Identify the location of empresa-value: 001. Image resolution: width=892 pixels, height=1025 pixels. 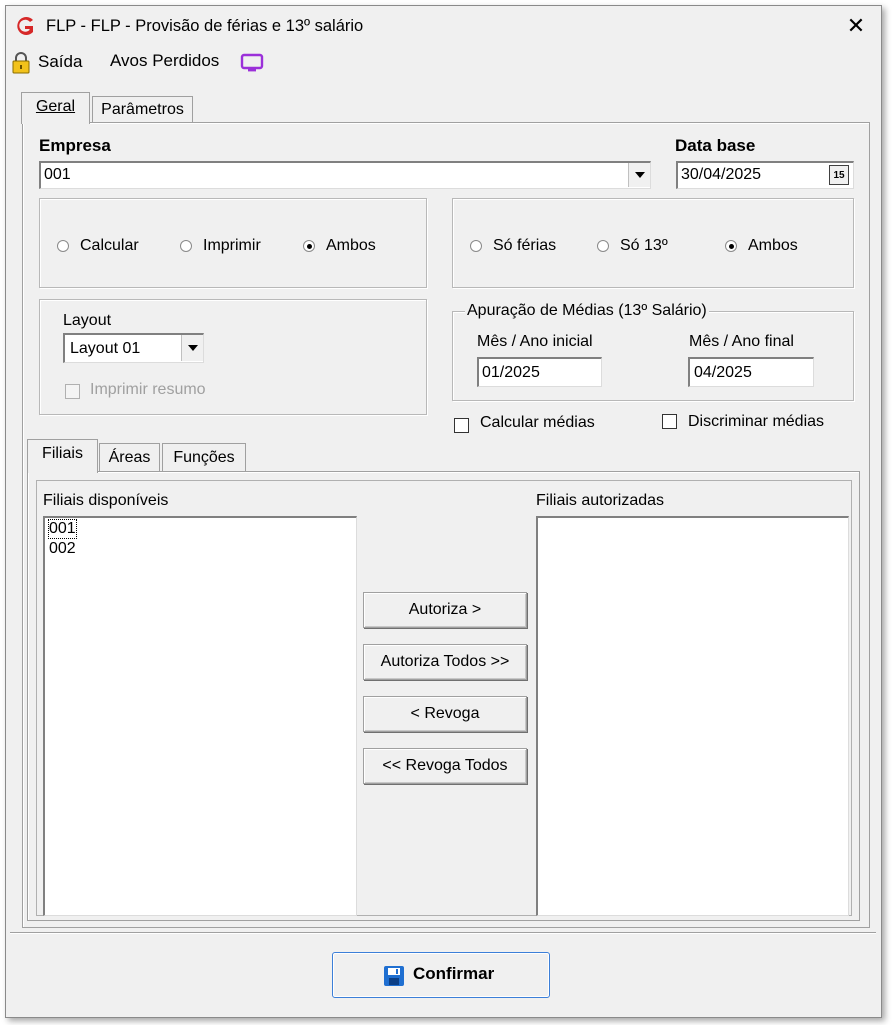
(57, 174).